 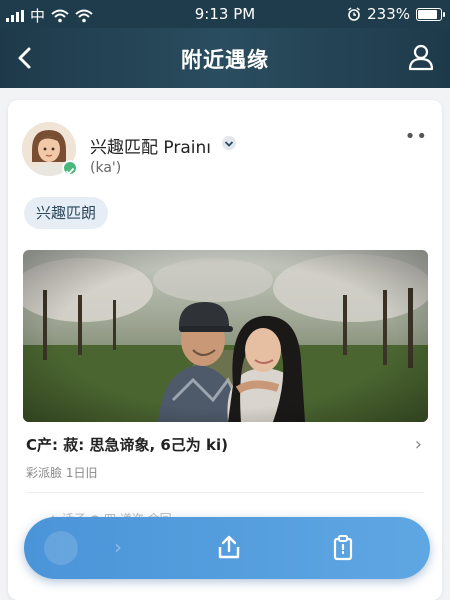 What do you see at coordinates (343, 548) in the screenshot?
I see `clipboard-icon` at bounding box center [343, 548].